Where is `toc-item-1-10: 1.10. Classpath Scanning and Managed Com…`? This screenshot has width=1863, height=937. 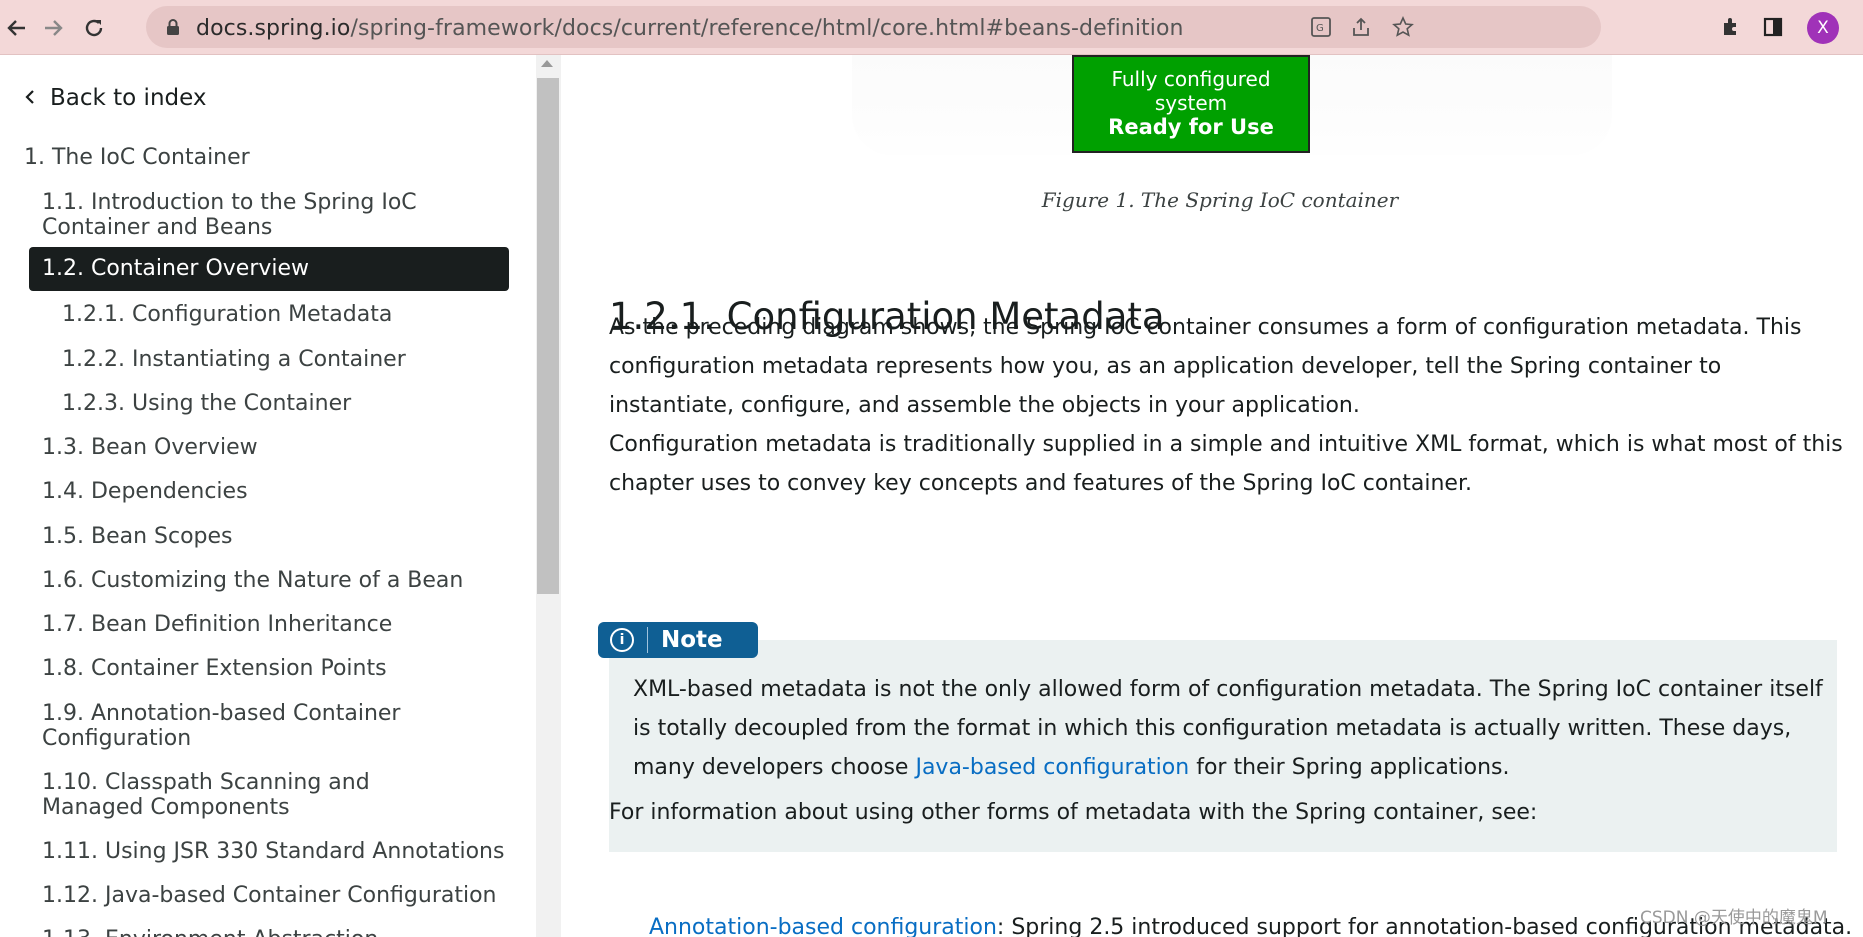
toc-item-1-10: 1.10. Classpath Scanning and Managed Com… is located at coordinates (247, 795).